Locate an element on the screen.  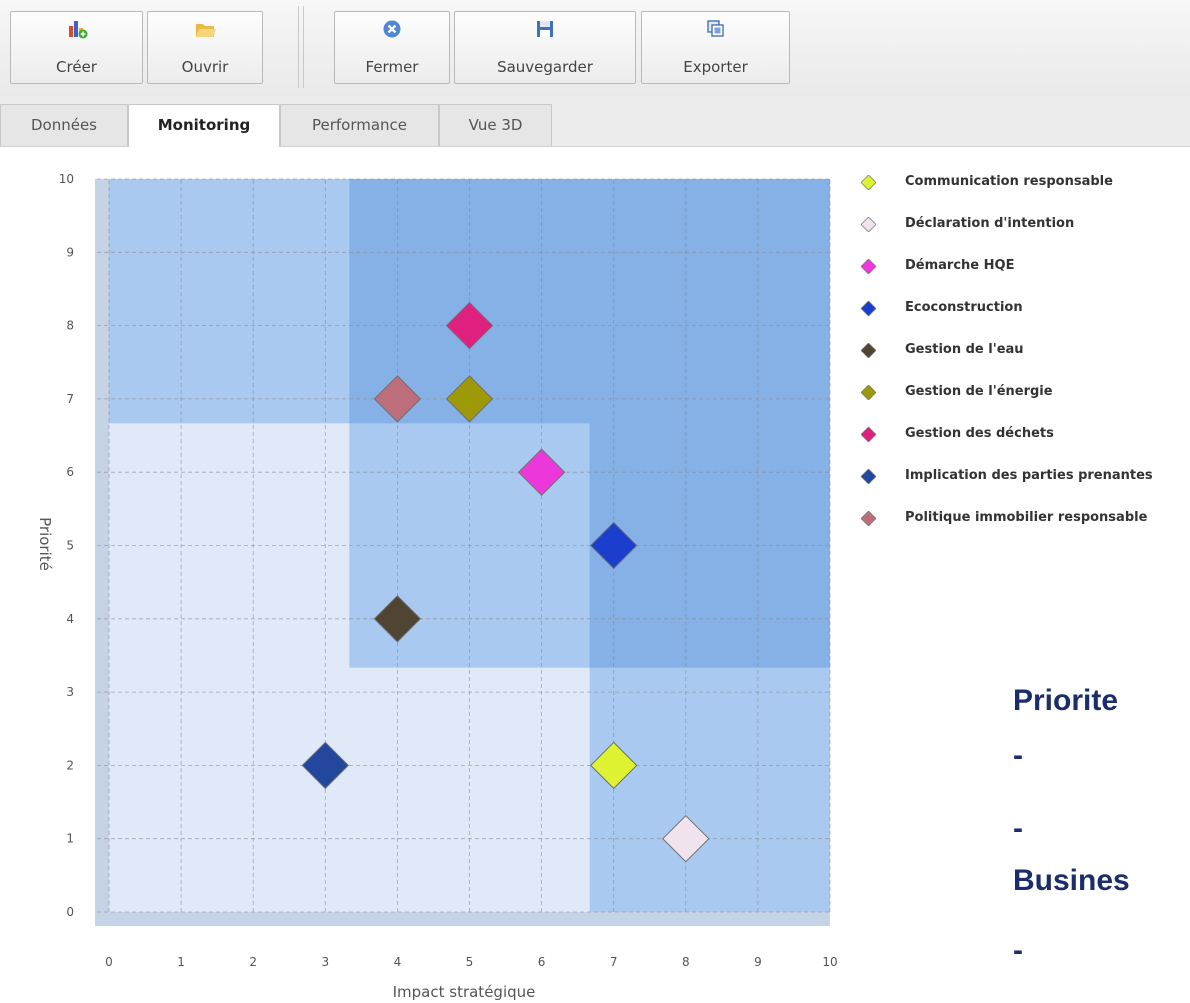
close-button-label: Fermer is located at coordinates (392, 67).